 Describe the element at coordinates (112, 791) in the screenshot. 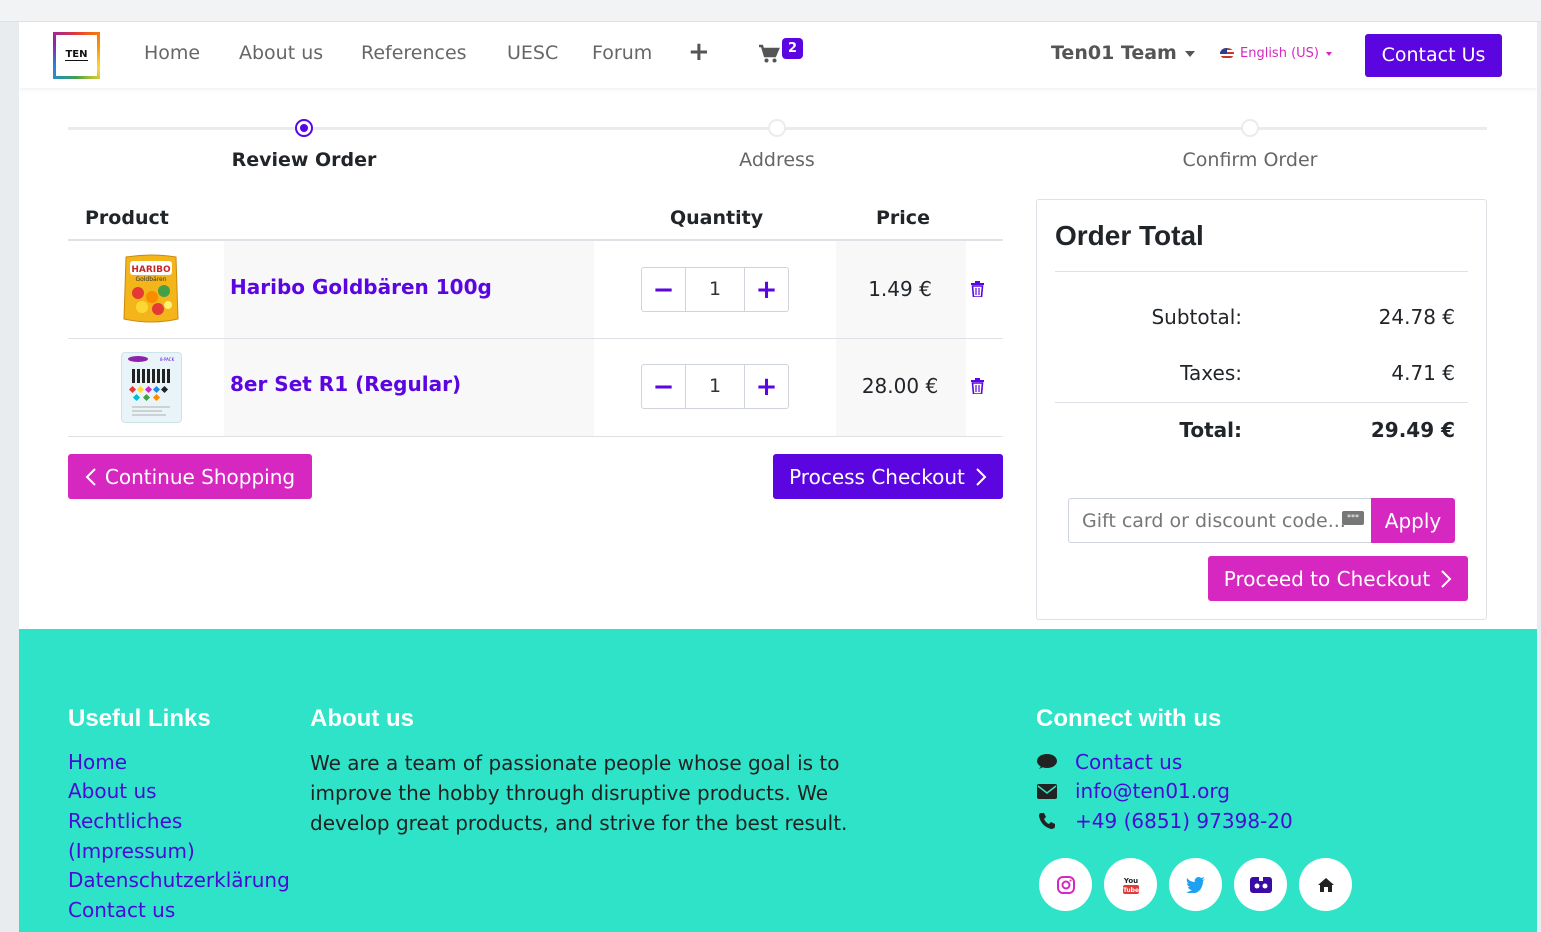

I see `footer-link-about-us: About us` at that location.